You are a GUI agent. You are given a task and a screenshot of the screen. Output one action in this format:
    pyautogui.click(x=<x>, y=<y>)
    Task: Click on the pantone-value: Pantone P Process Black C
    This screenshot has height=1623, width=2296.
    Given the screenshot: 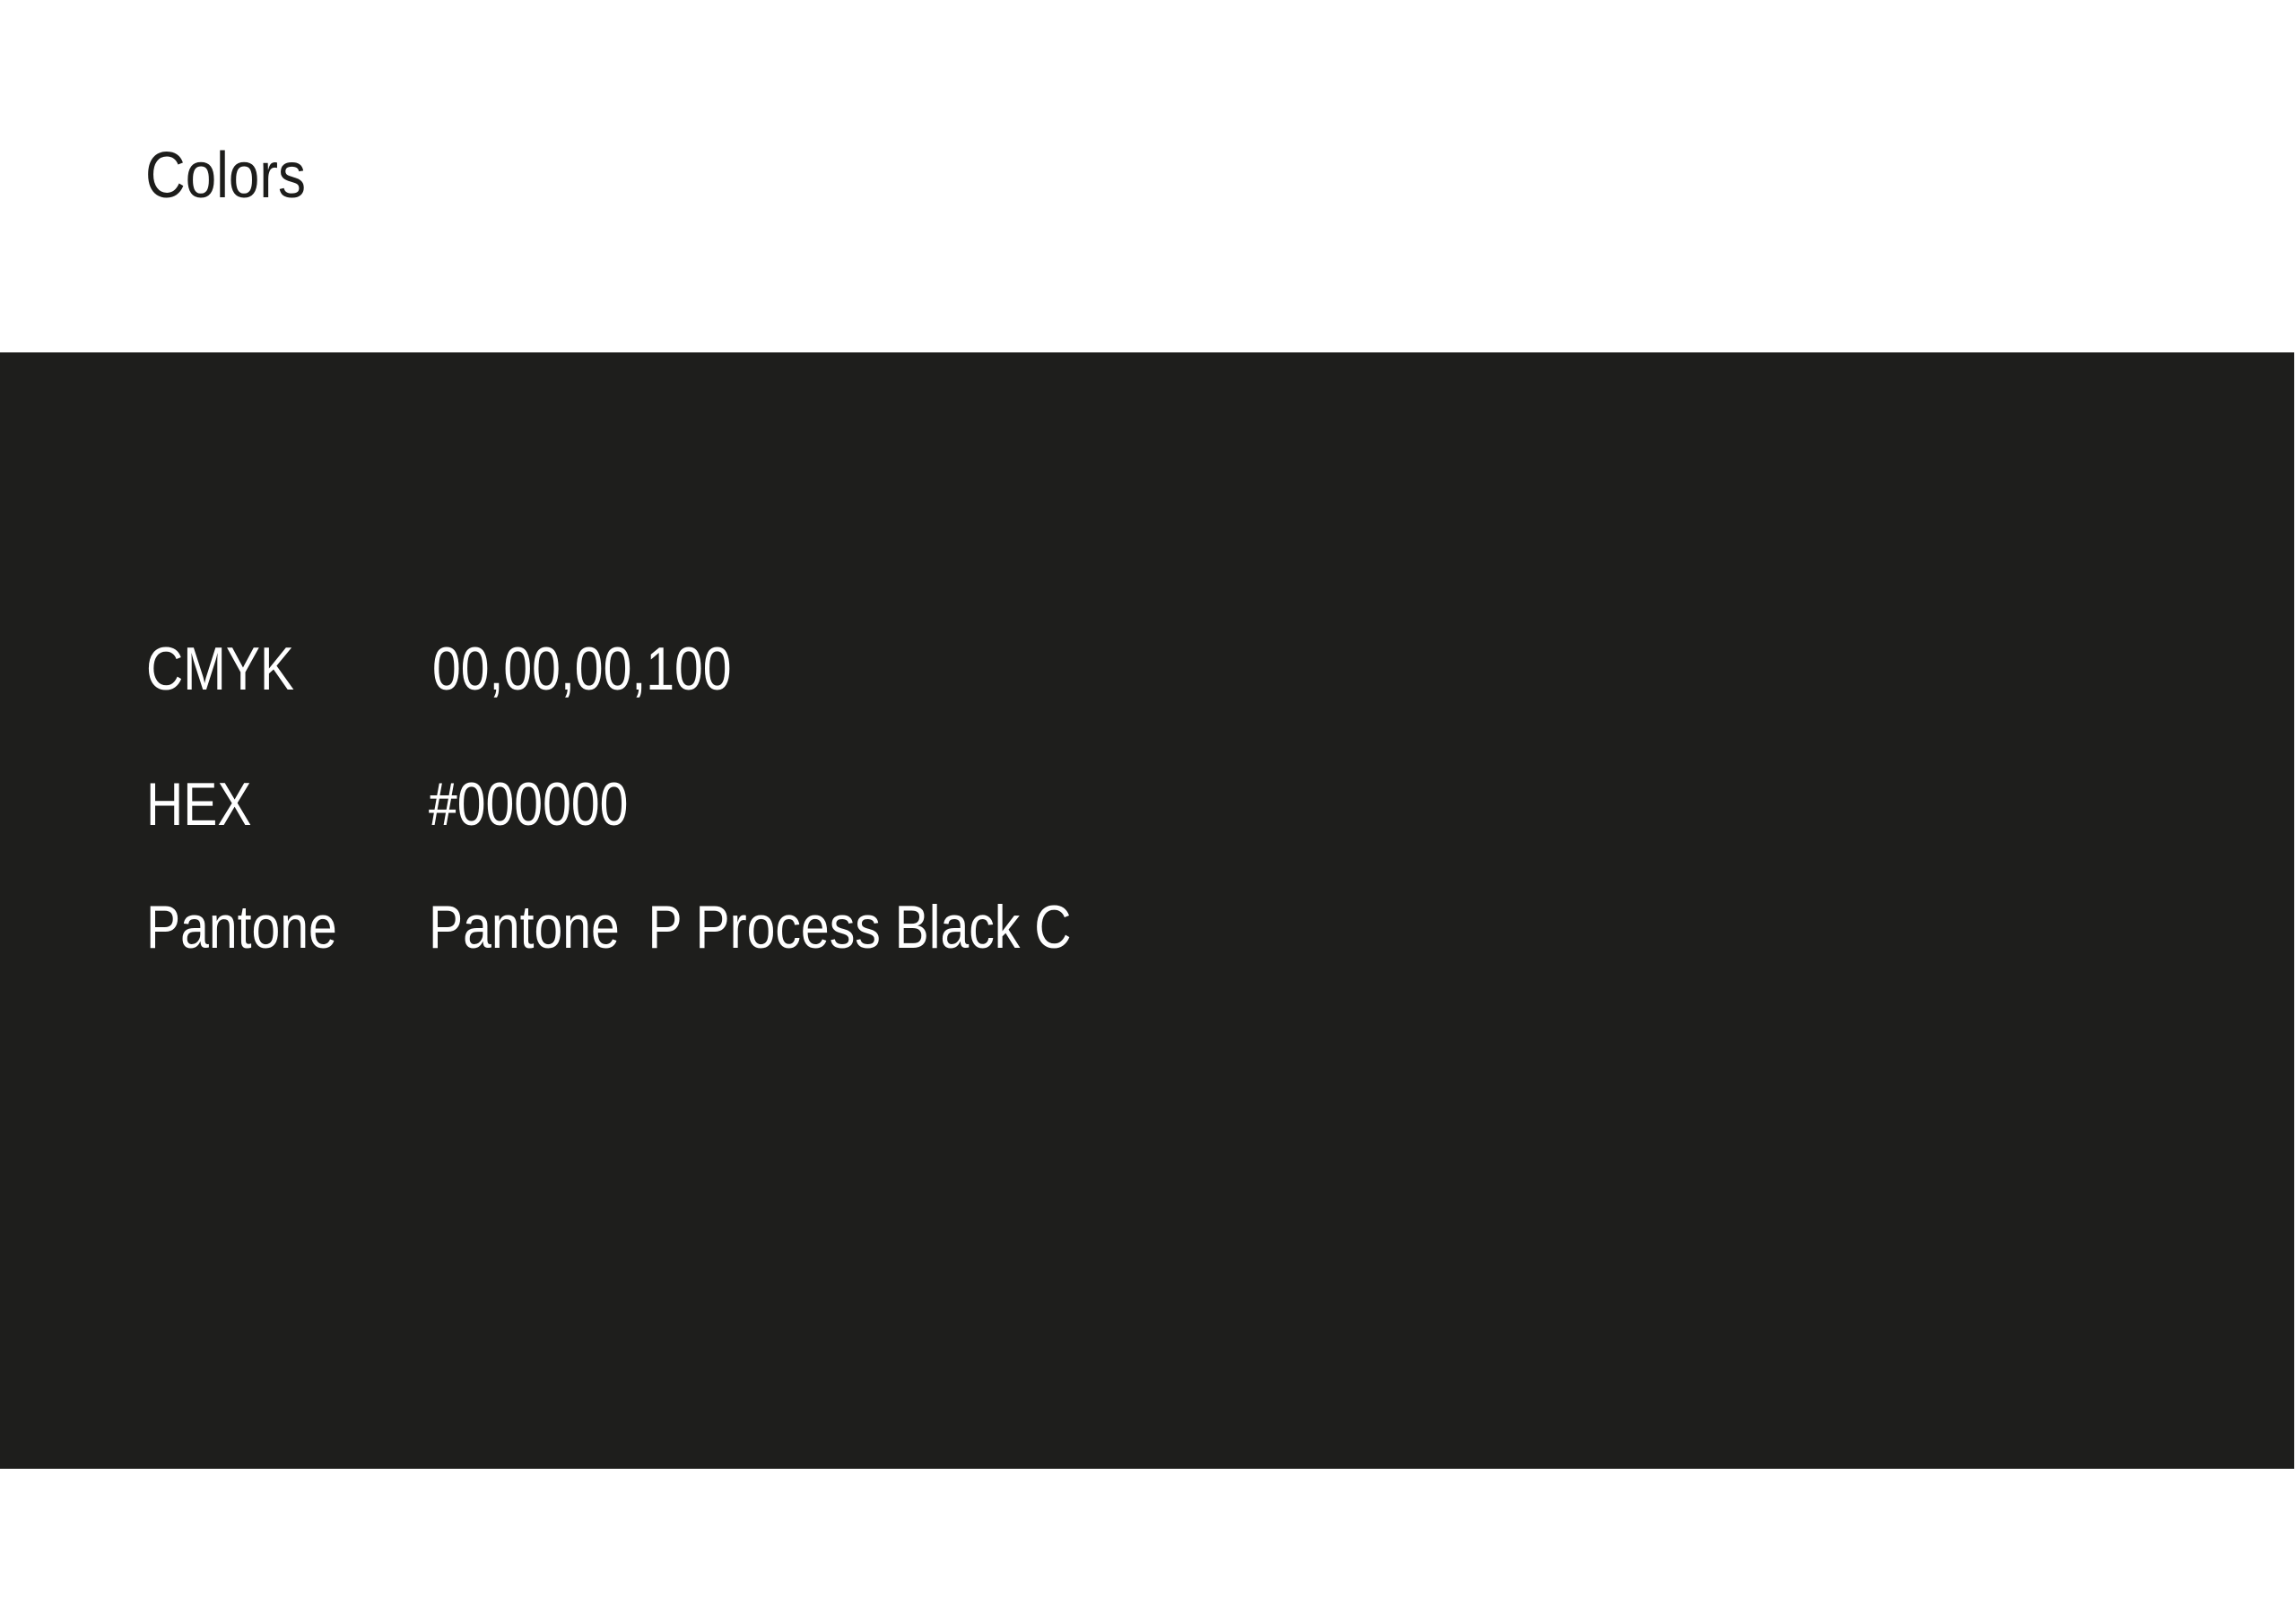 What is the action you would take?
    pyautogui.click(x=750, y=927)
    